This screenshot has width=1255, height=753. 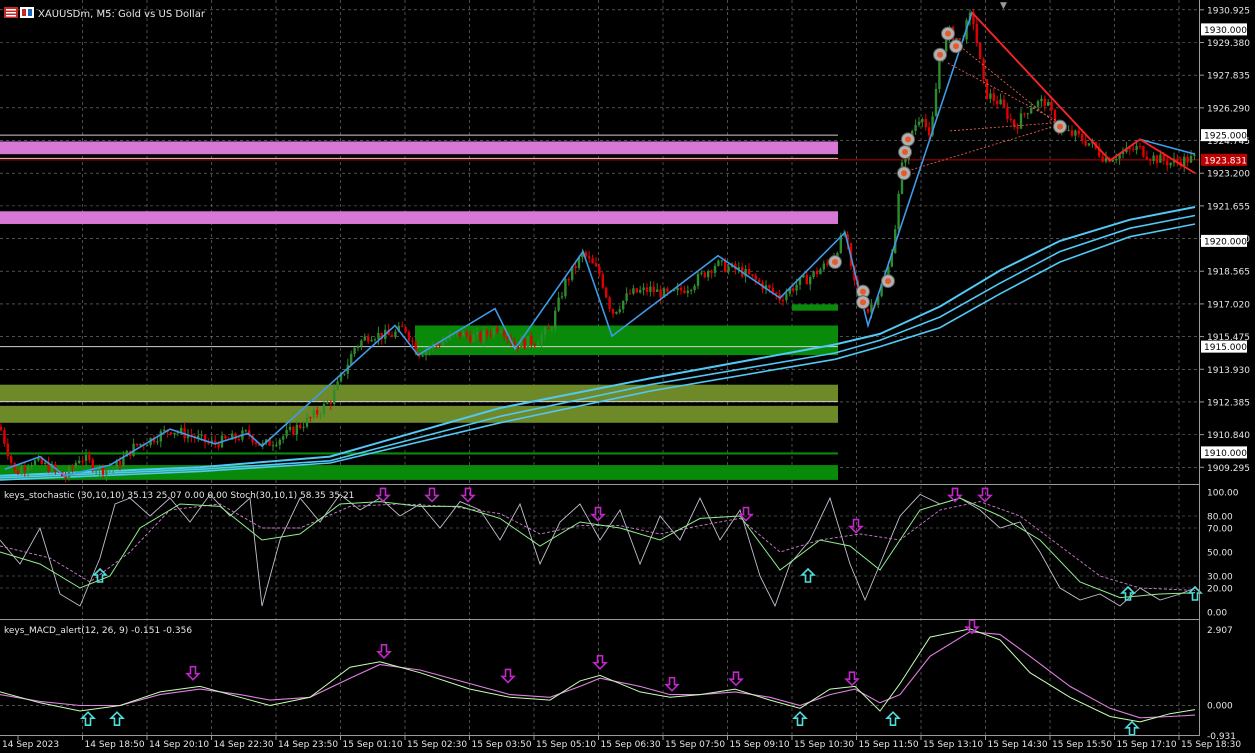 What do you see at coordinates (631, 745) in the screenshot?
I see `time-axis-label: 15 Sep 06:30` at bounding box center [631, 745].